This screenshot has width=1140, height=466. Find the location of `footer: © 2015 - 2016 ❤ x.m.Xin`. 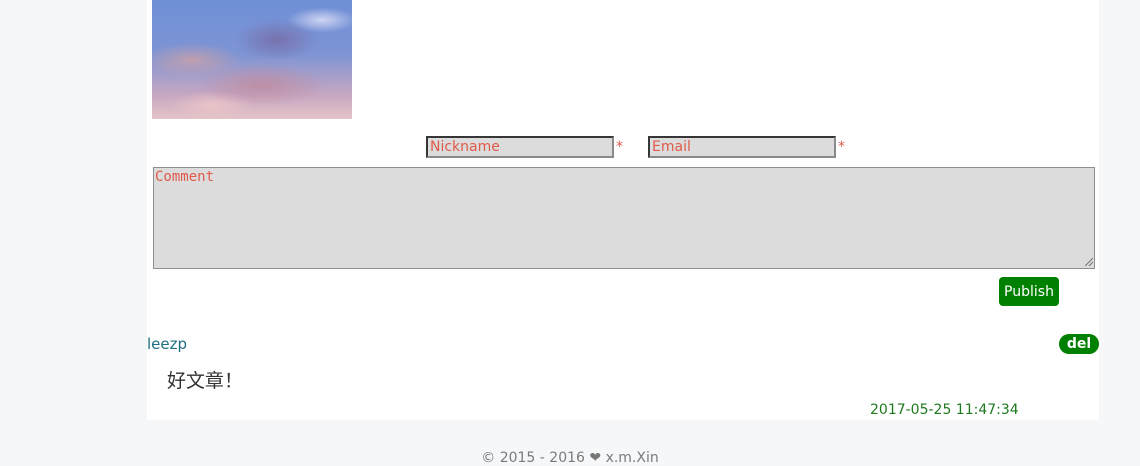

footer: © 2015 - 2016 ❤ x.m.Xin is located at coordinates (570, 458).